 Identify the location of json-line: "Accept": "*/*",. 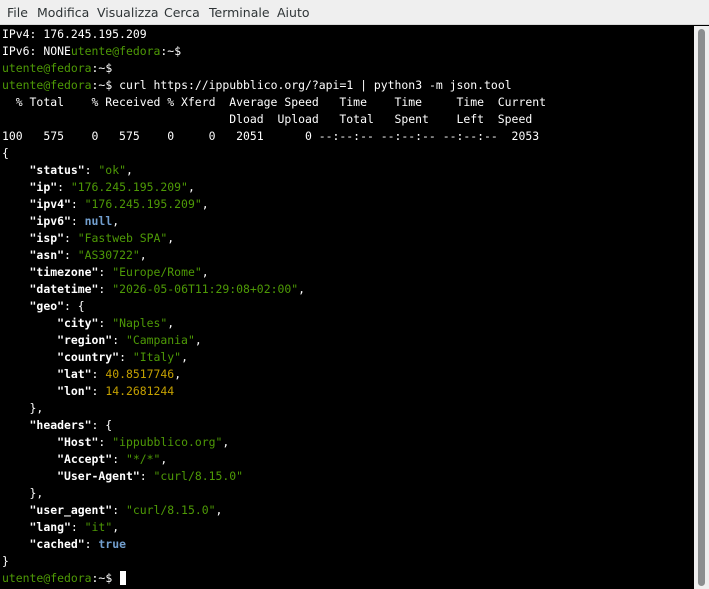
(112, 459).